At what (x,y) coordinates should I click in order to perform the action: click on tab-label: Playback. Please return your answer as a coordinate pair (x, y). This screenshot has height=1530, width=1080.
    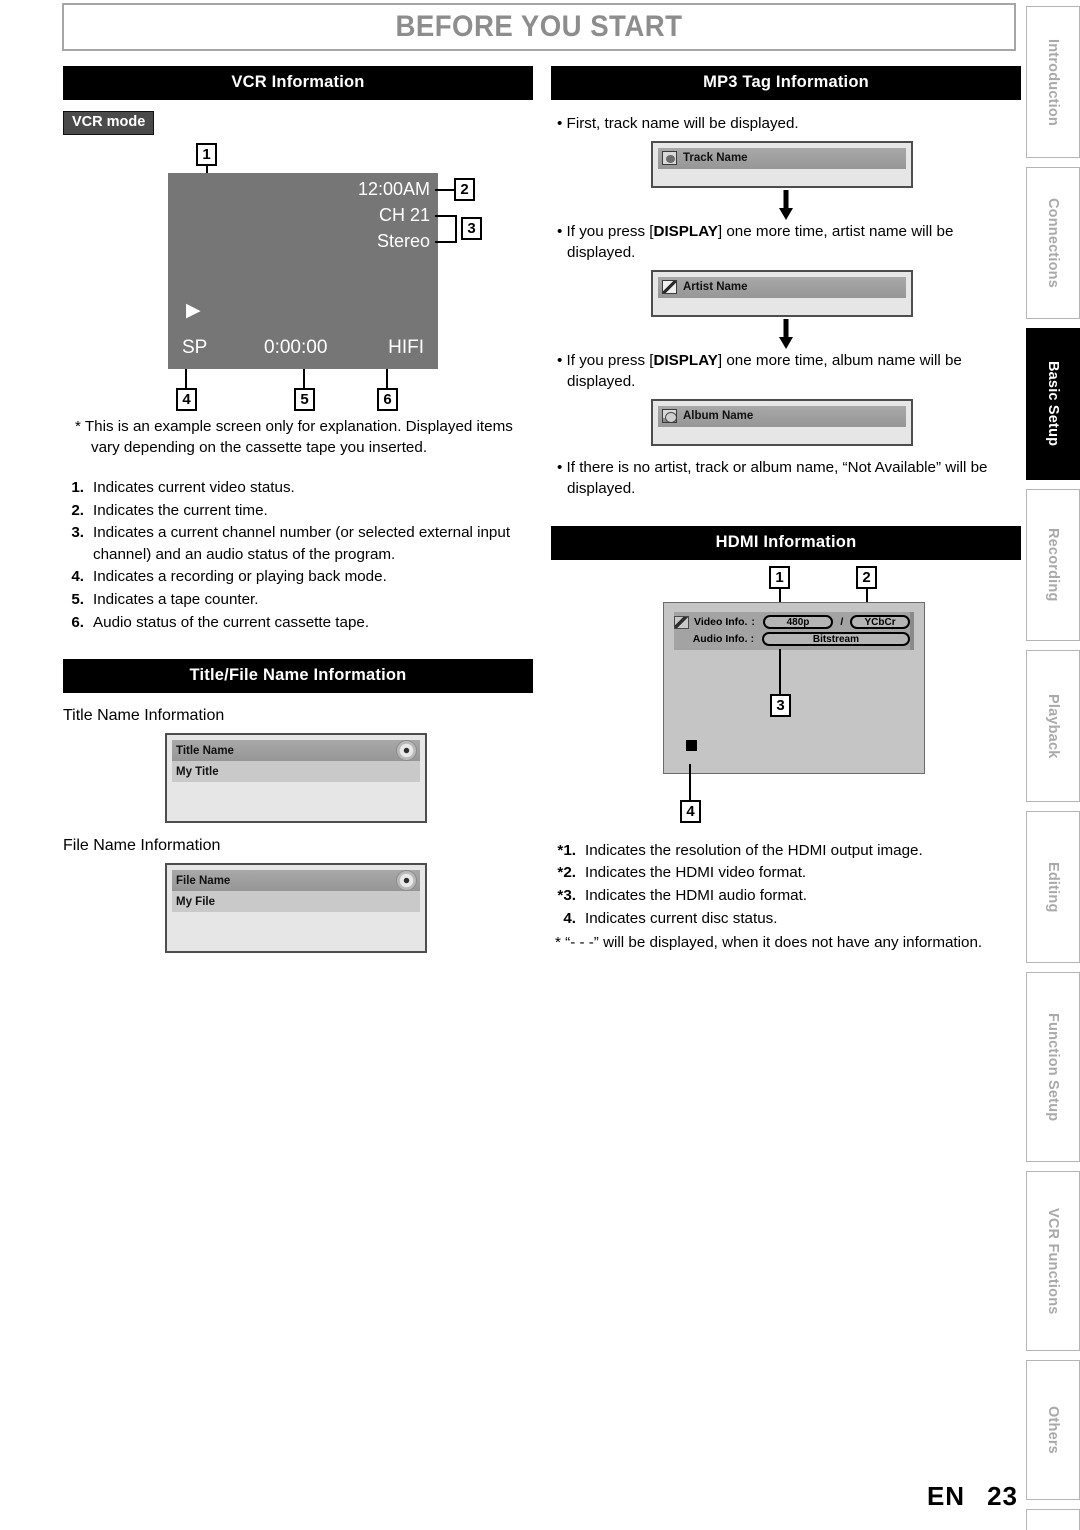
    Looking at the image, I should click on (1053, 726).